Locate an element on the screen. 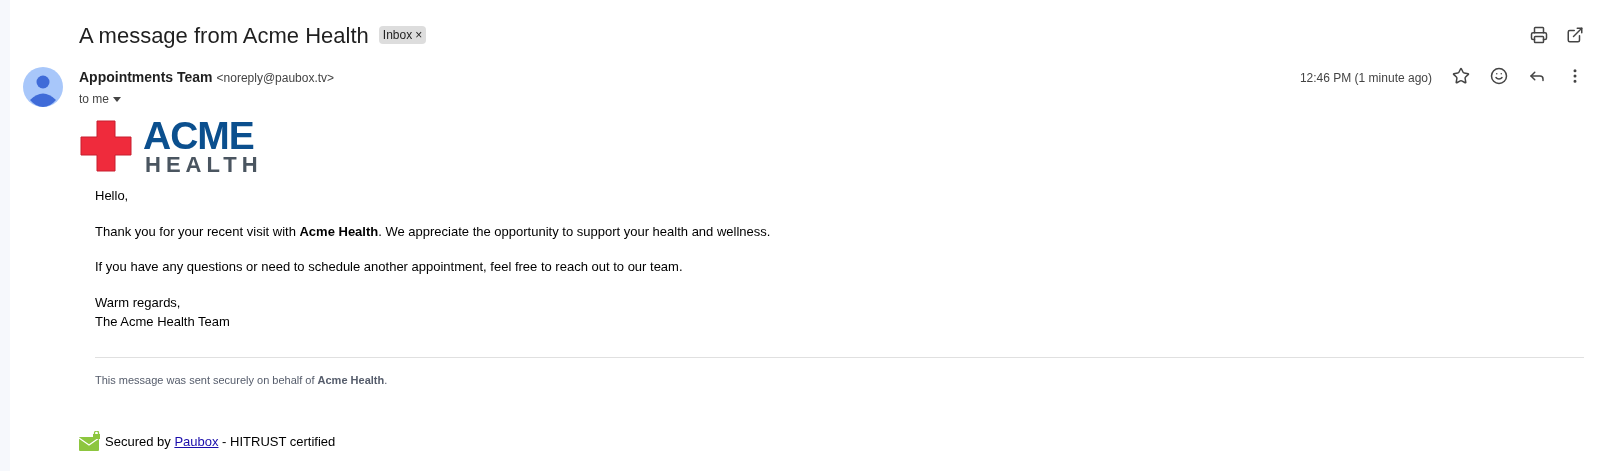 This screenshot has height=471, width=1614. signoff-line: The Acme Health Team is located at coordinates (163, 322).